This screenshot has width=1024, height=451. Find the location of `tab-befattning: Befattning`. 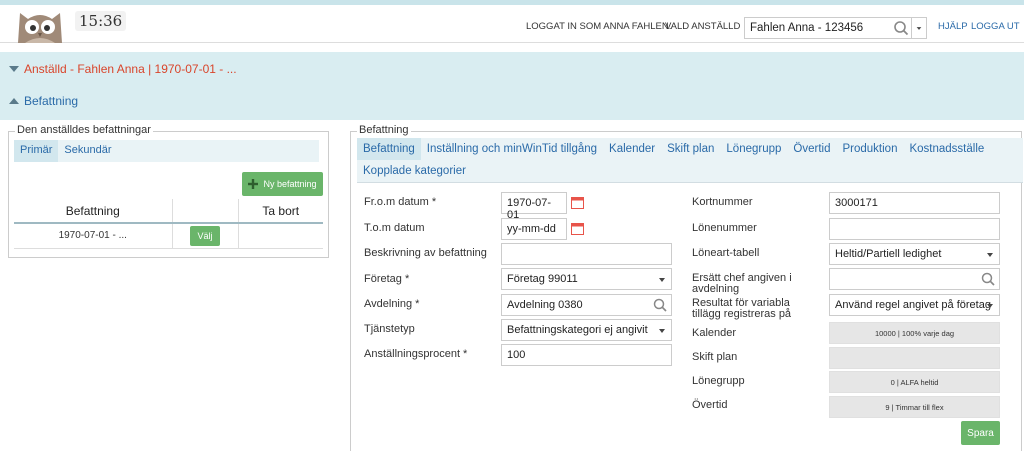

tab-befattning: Befattning is located at coordinates (389, 149).